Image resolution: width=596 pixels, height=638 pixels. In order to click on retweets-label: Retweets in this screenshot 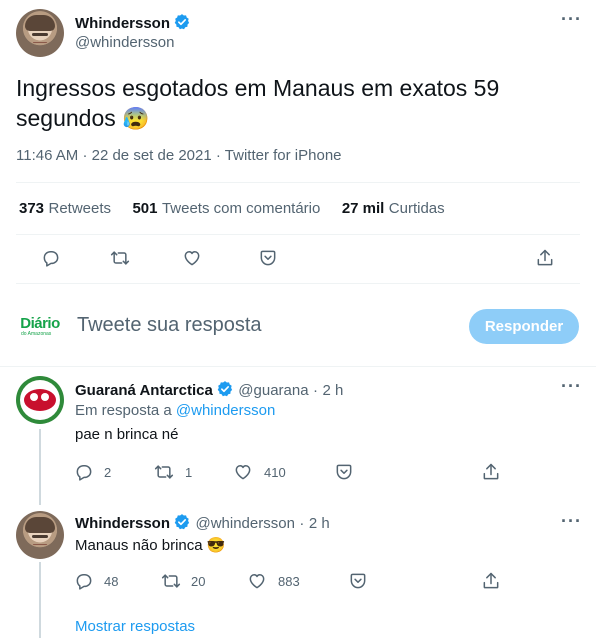, I will do `click(80, 208)`.